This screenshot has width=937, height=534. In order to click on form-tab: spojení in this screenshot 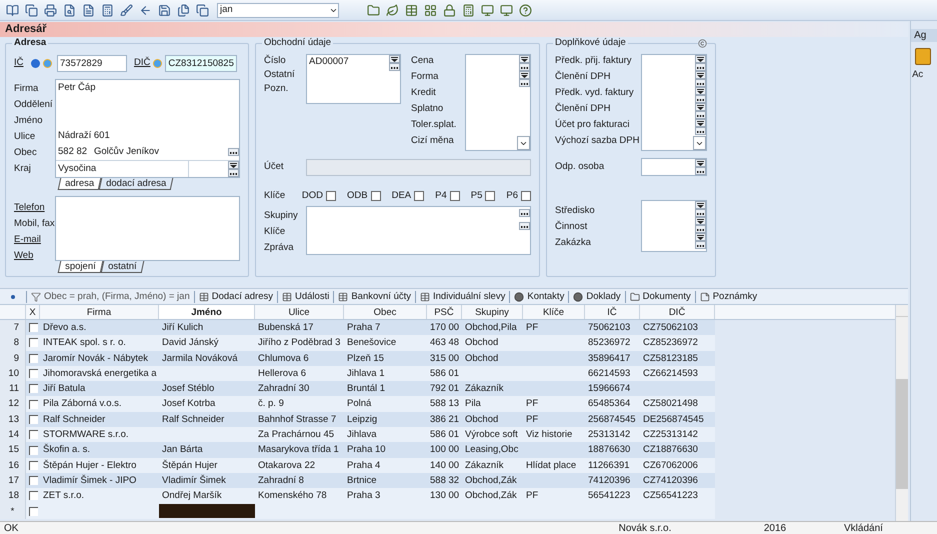, I will do `click(80, 267)`.